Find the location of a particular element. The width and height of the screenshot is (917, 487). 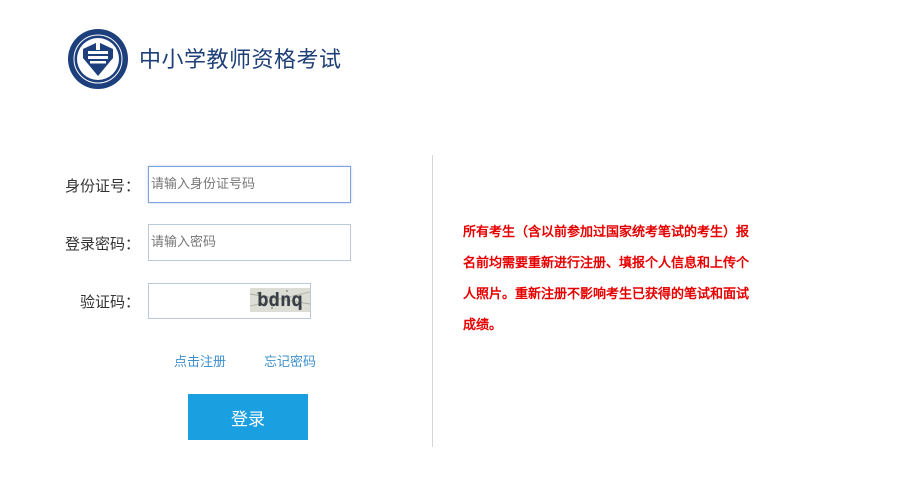

login-button: 登录 is located at coordinates (248, 417).